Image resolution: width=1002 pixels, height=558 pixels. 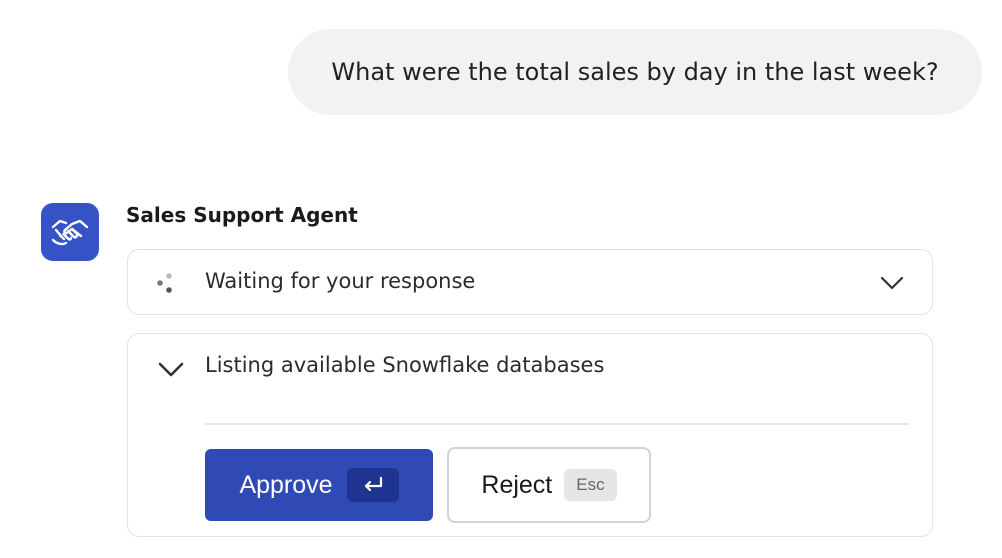 I want to click on loading-dots-icon, so click(x=164, y=283).